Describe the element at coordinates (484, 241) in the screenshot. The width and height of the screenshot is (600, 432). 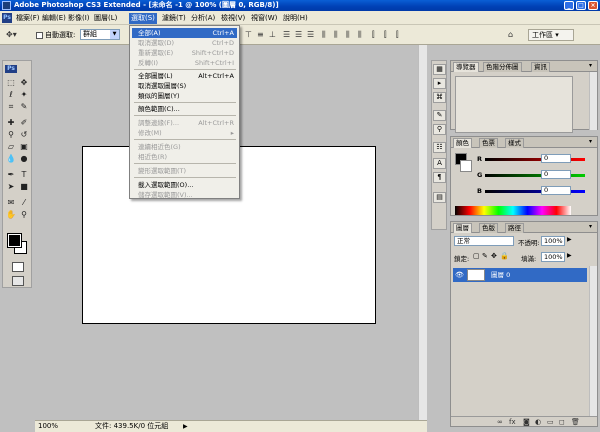
I see `blend-mode-dropdown: 正常` at that location.